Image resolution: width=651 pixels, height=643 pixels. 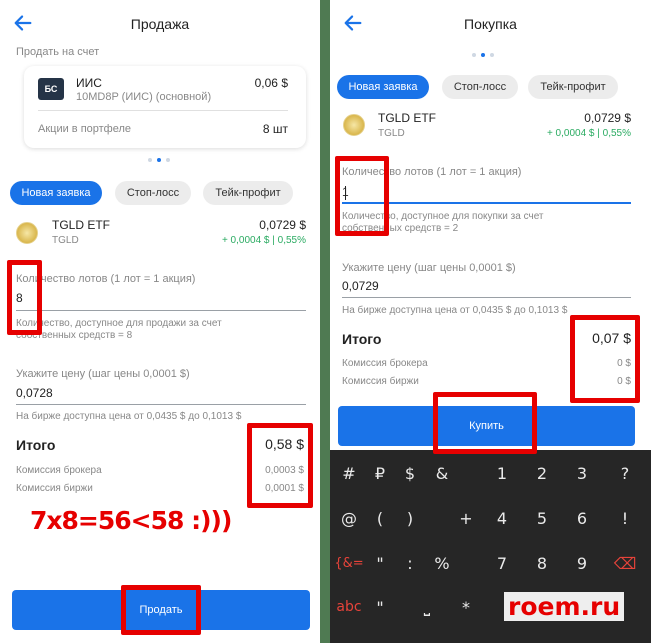 I want to click on key: 3, so click(x=582, y=473).